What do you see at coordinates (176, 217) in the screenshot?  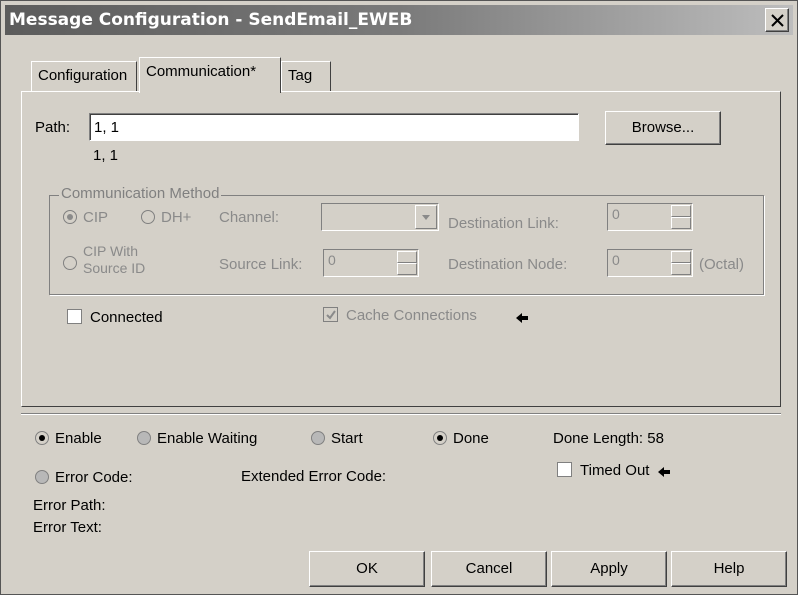 I see `dhplus-label: DH+` at bounding box center [176, 217].